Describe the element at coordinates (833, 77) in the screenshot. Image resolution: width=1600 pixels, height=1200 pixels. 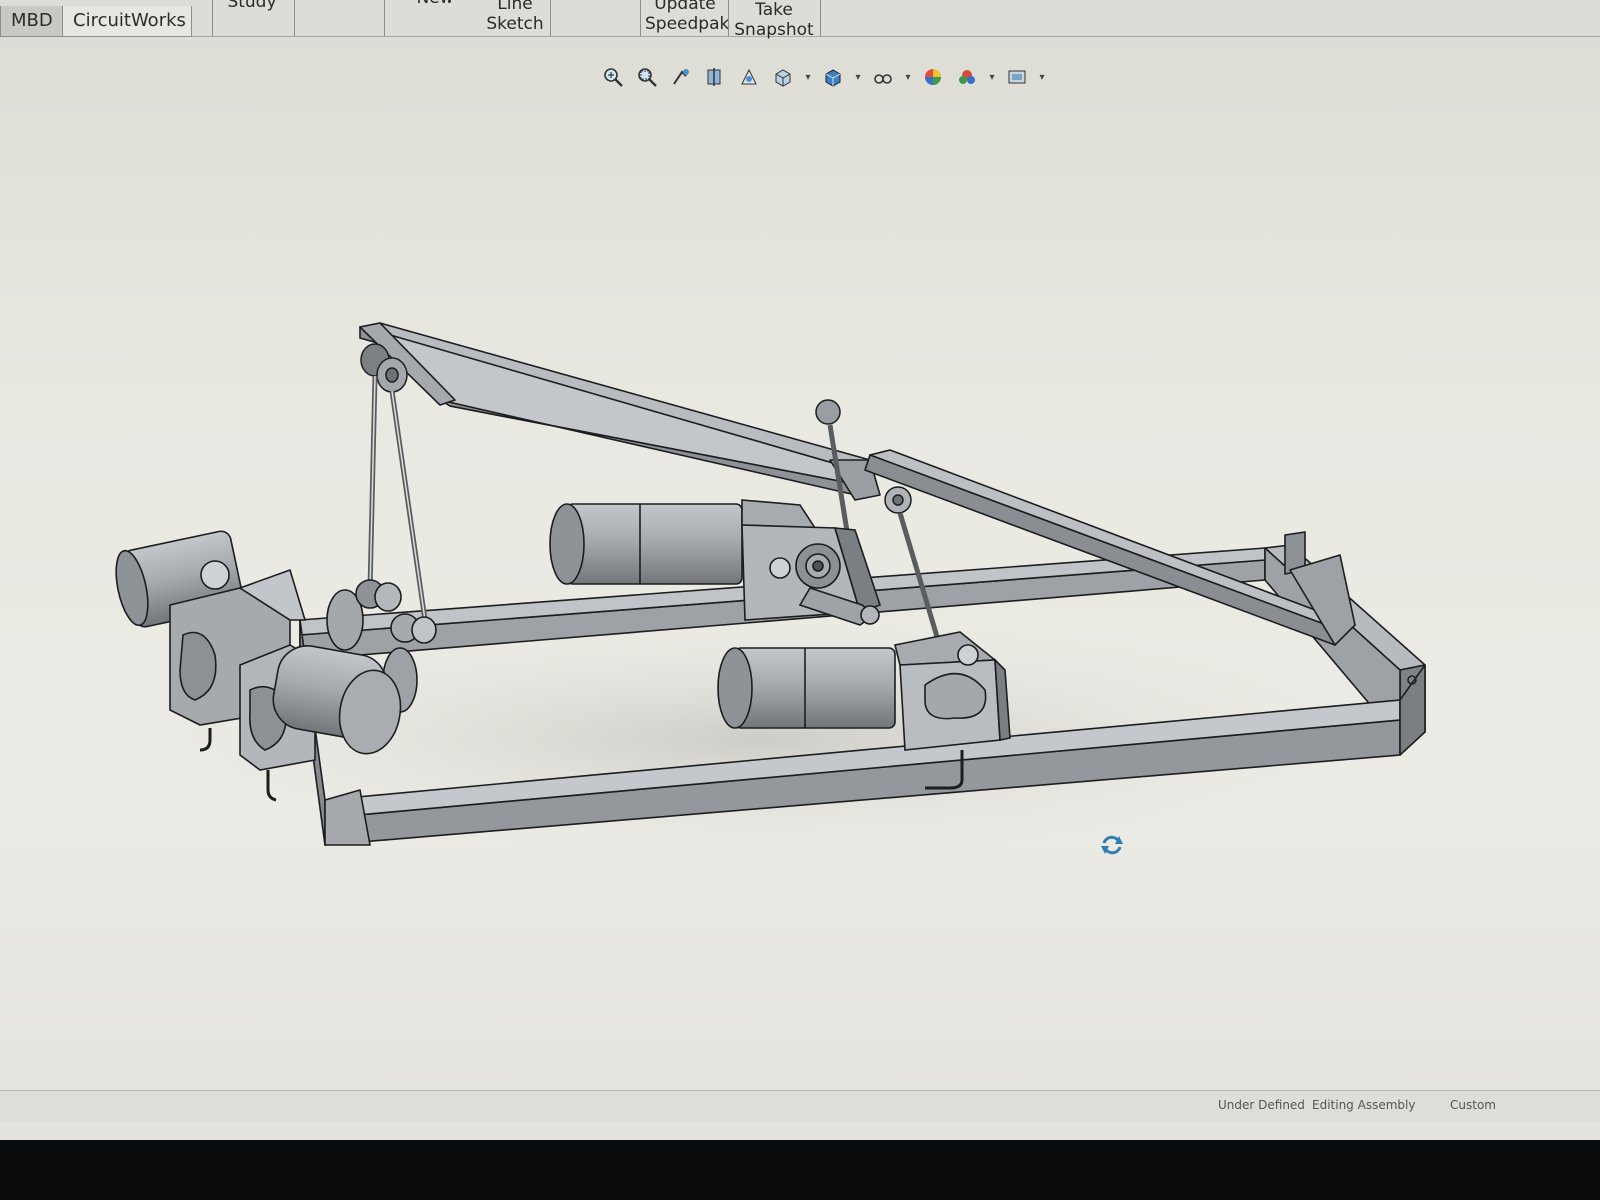
I see `display-style-icon` at that location.